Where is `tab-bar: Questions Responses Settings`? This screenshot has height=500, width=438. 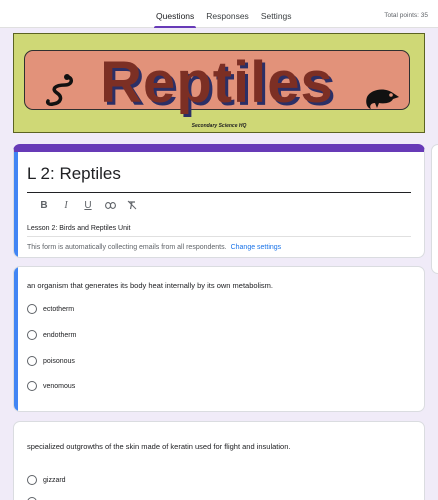 tab-bar: Questions Responses Settings is located at coordinates (224, 14).